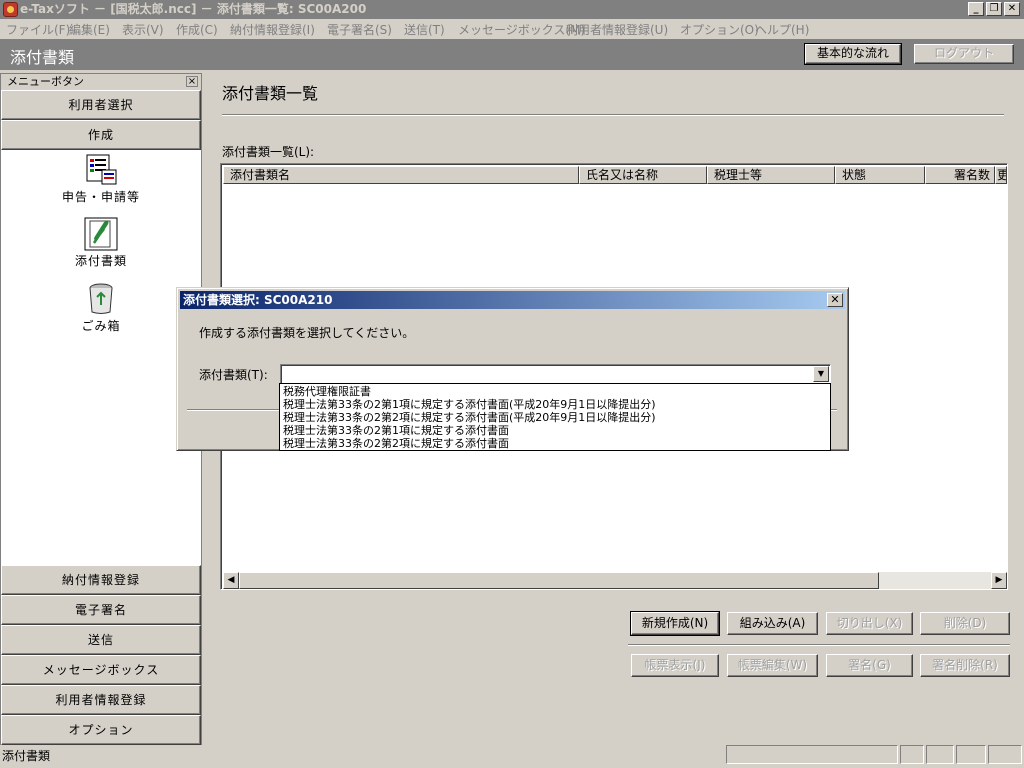 This screenshot has width=1024, height=768. I want to click on nav-attachment-label: 添付書類, so click(100, 261).